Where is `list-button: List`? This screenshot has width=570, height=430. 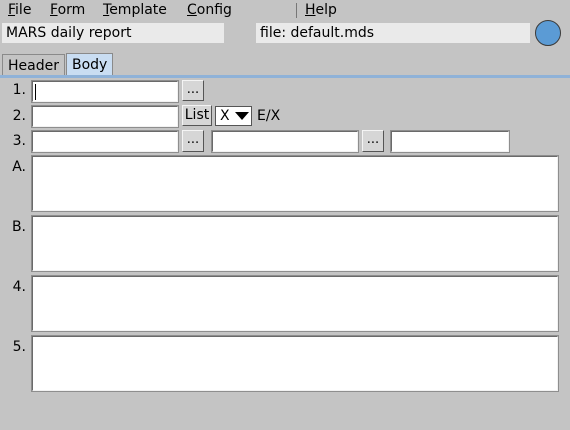 list-button: List is located at coordinates (197, 115).